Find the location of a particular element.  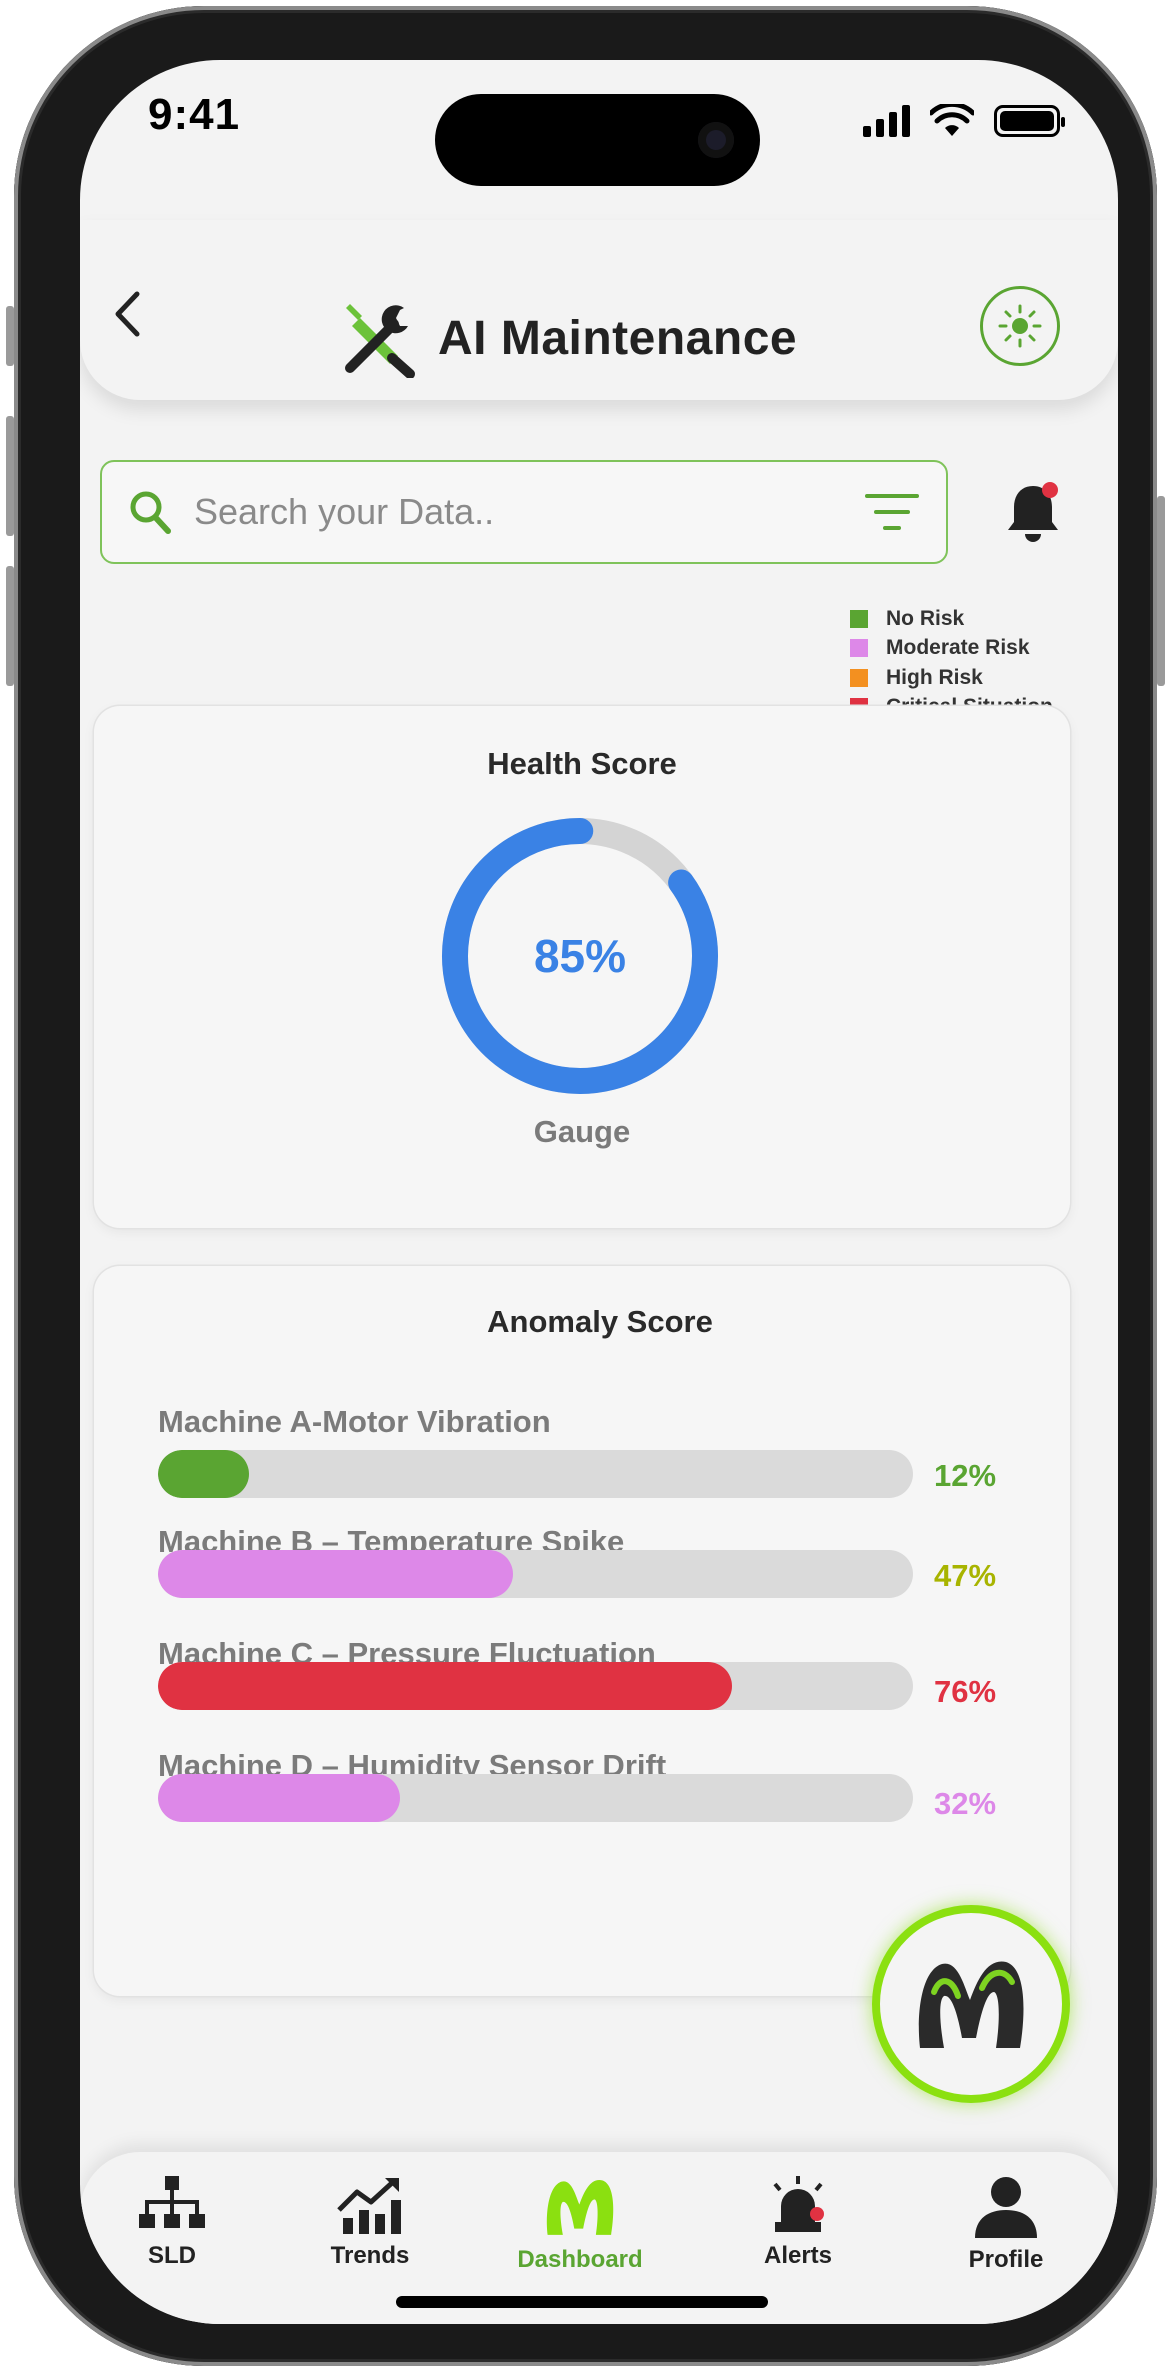

health-gauge: 85% is located at coordinates (580, 956).